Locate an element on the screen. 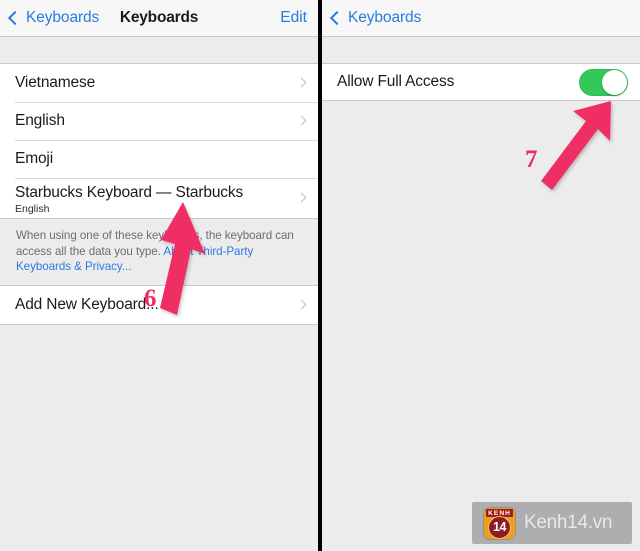  left-navigation-bar: Keyboards Keyboards Edit is located at coordinates (159, 18).